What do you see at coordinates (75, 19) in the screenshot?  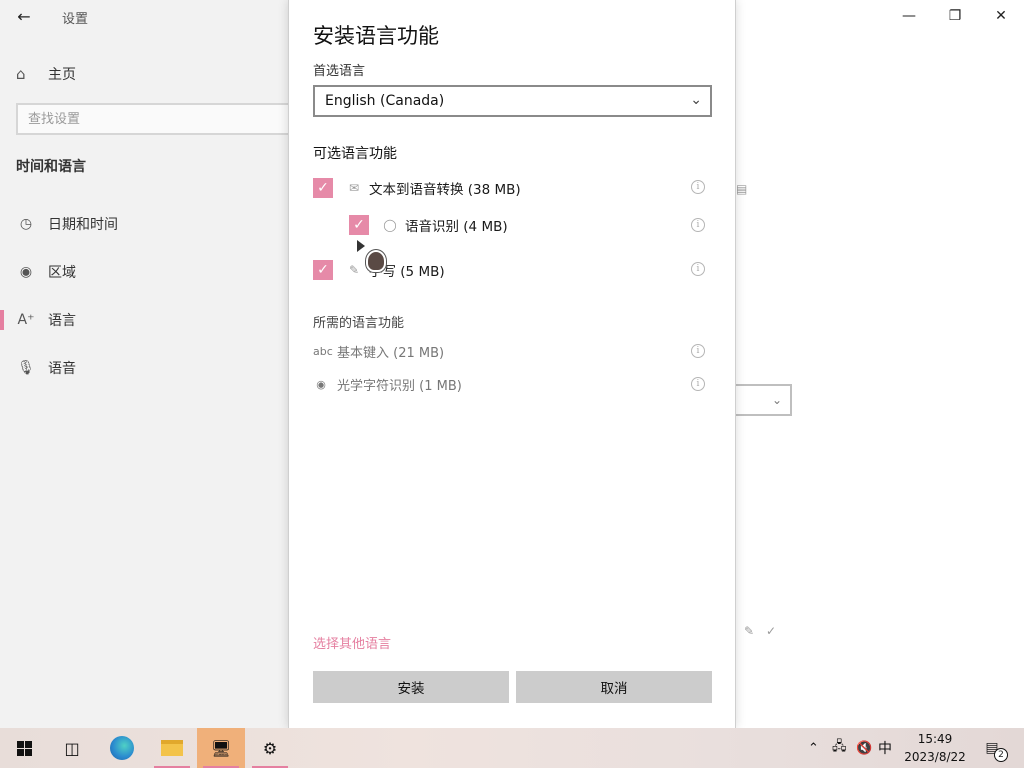 I see `app-title: 设置` at bounding box center [75, 19].